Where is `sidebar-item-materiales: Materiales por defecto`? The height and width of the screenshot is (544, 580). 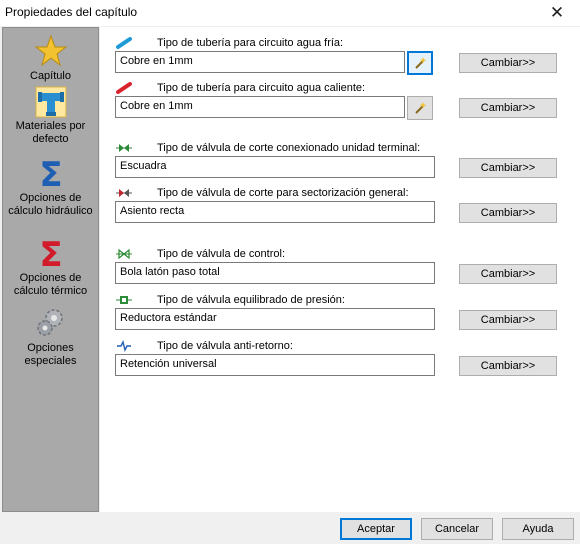 sidebar-item-materiales: Materiales por defecto is located at coordinates (50, 115).